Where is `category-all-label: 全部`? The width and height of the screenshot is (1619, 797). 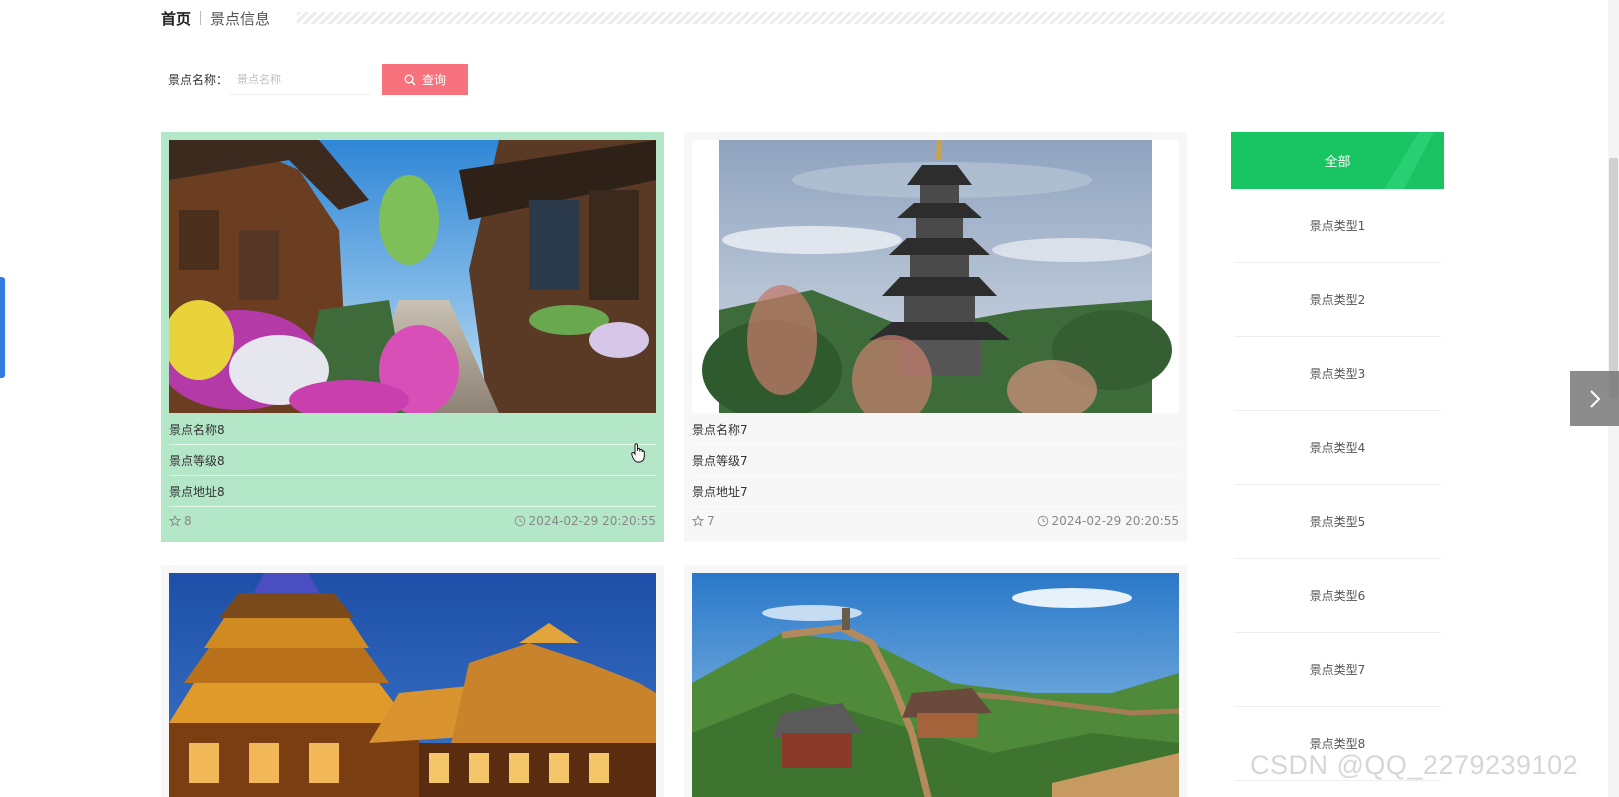
category-all-label: 全部 is located at coordinates (1337, 162).